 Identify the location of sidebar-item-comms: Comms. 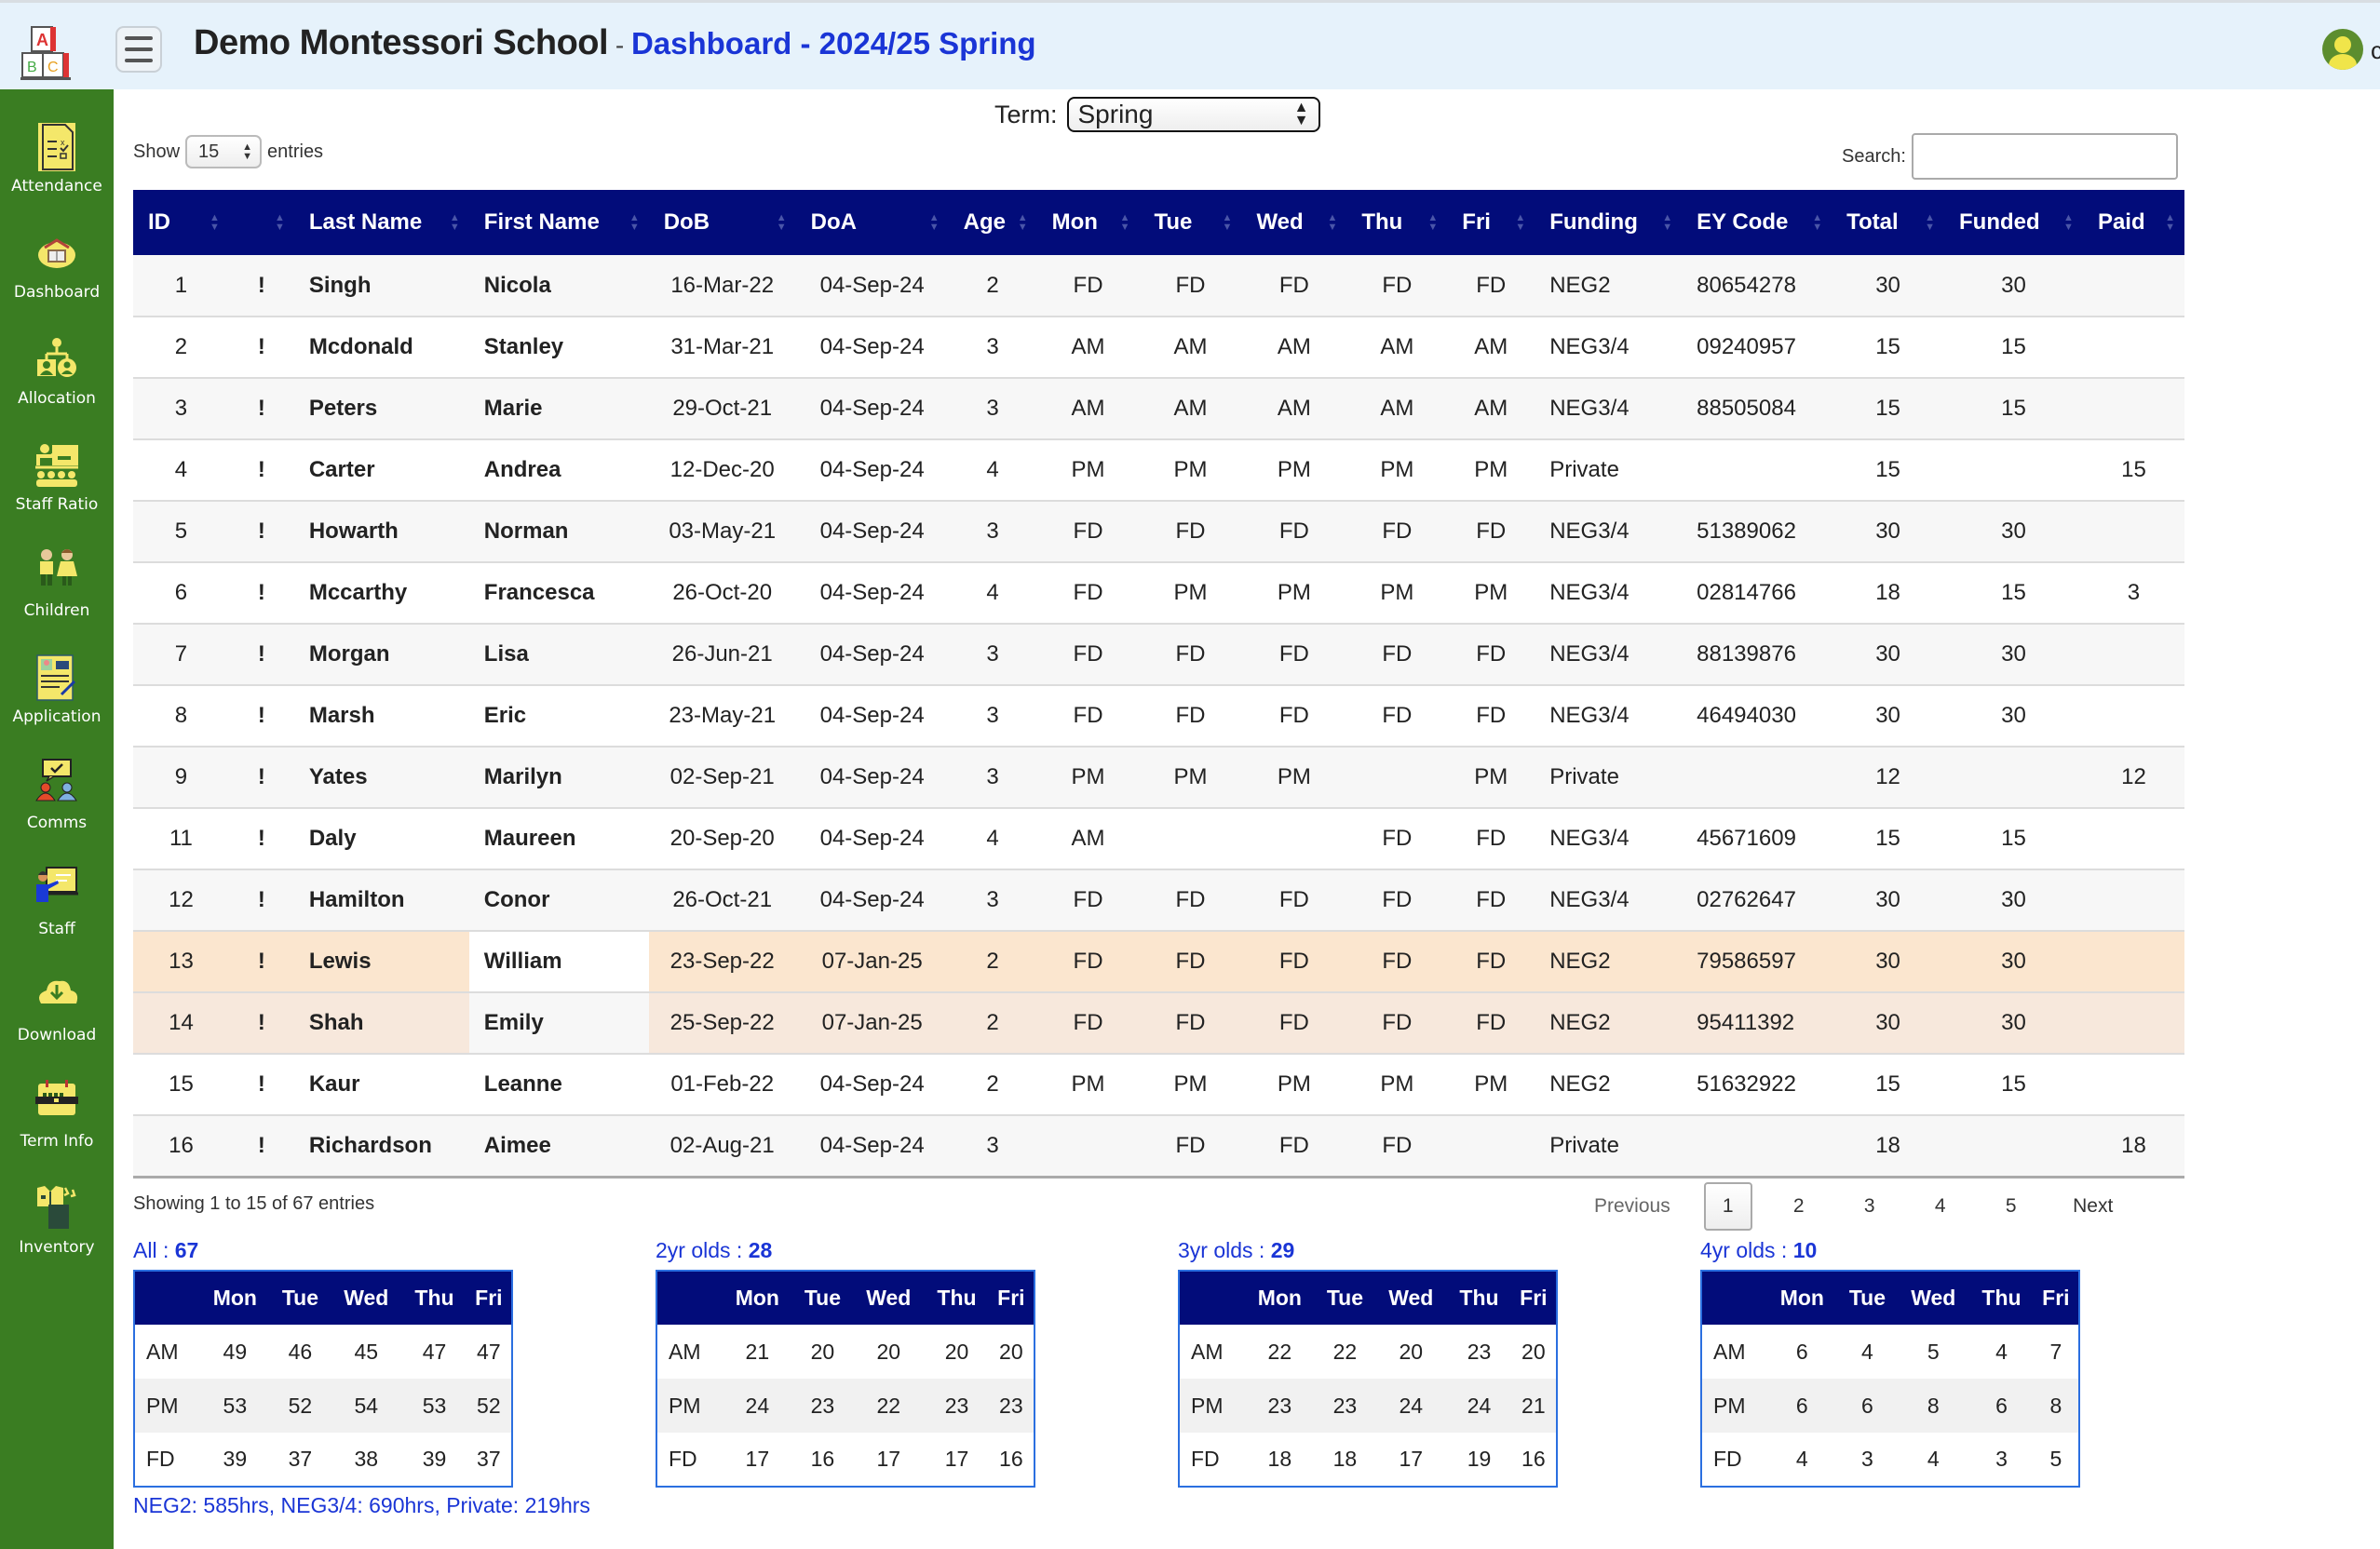
(57, 809).